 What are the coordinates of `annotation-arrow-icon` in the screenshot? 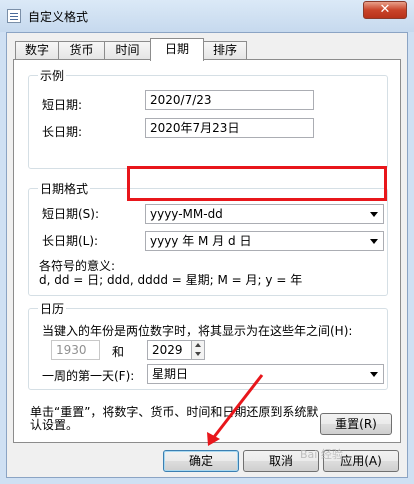 It's located at (235, 410).